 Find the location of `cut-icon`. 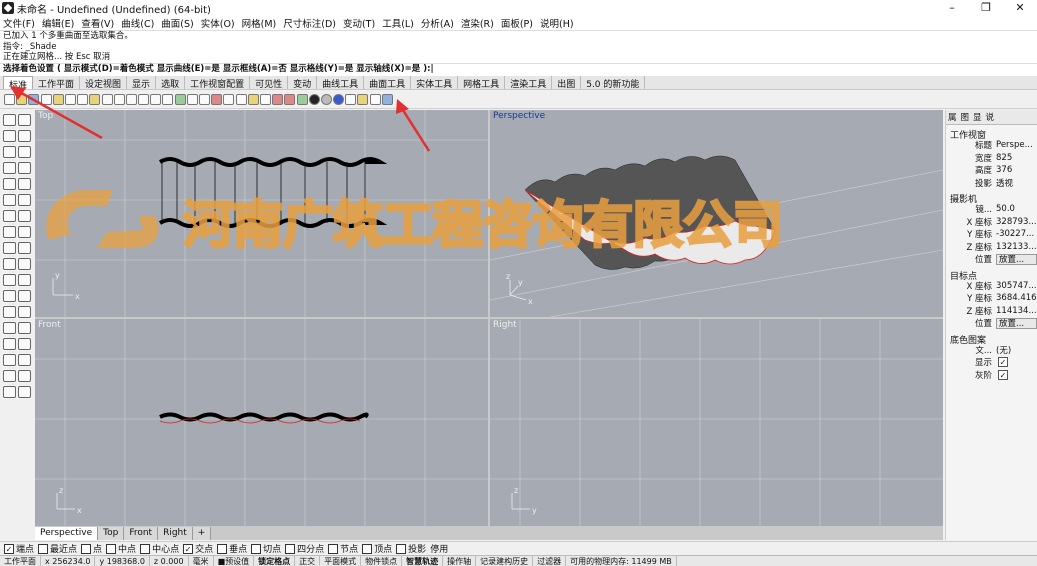

cut-icon is located at coordinates (70, 99).